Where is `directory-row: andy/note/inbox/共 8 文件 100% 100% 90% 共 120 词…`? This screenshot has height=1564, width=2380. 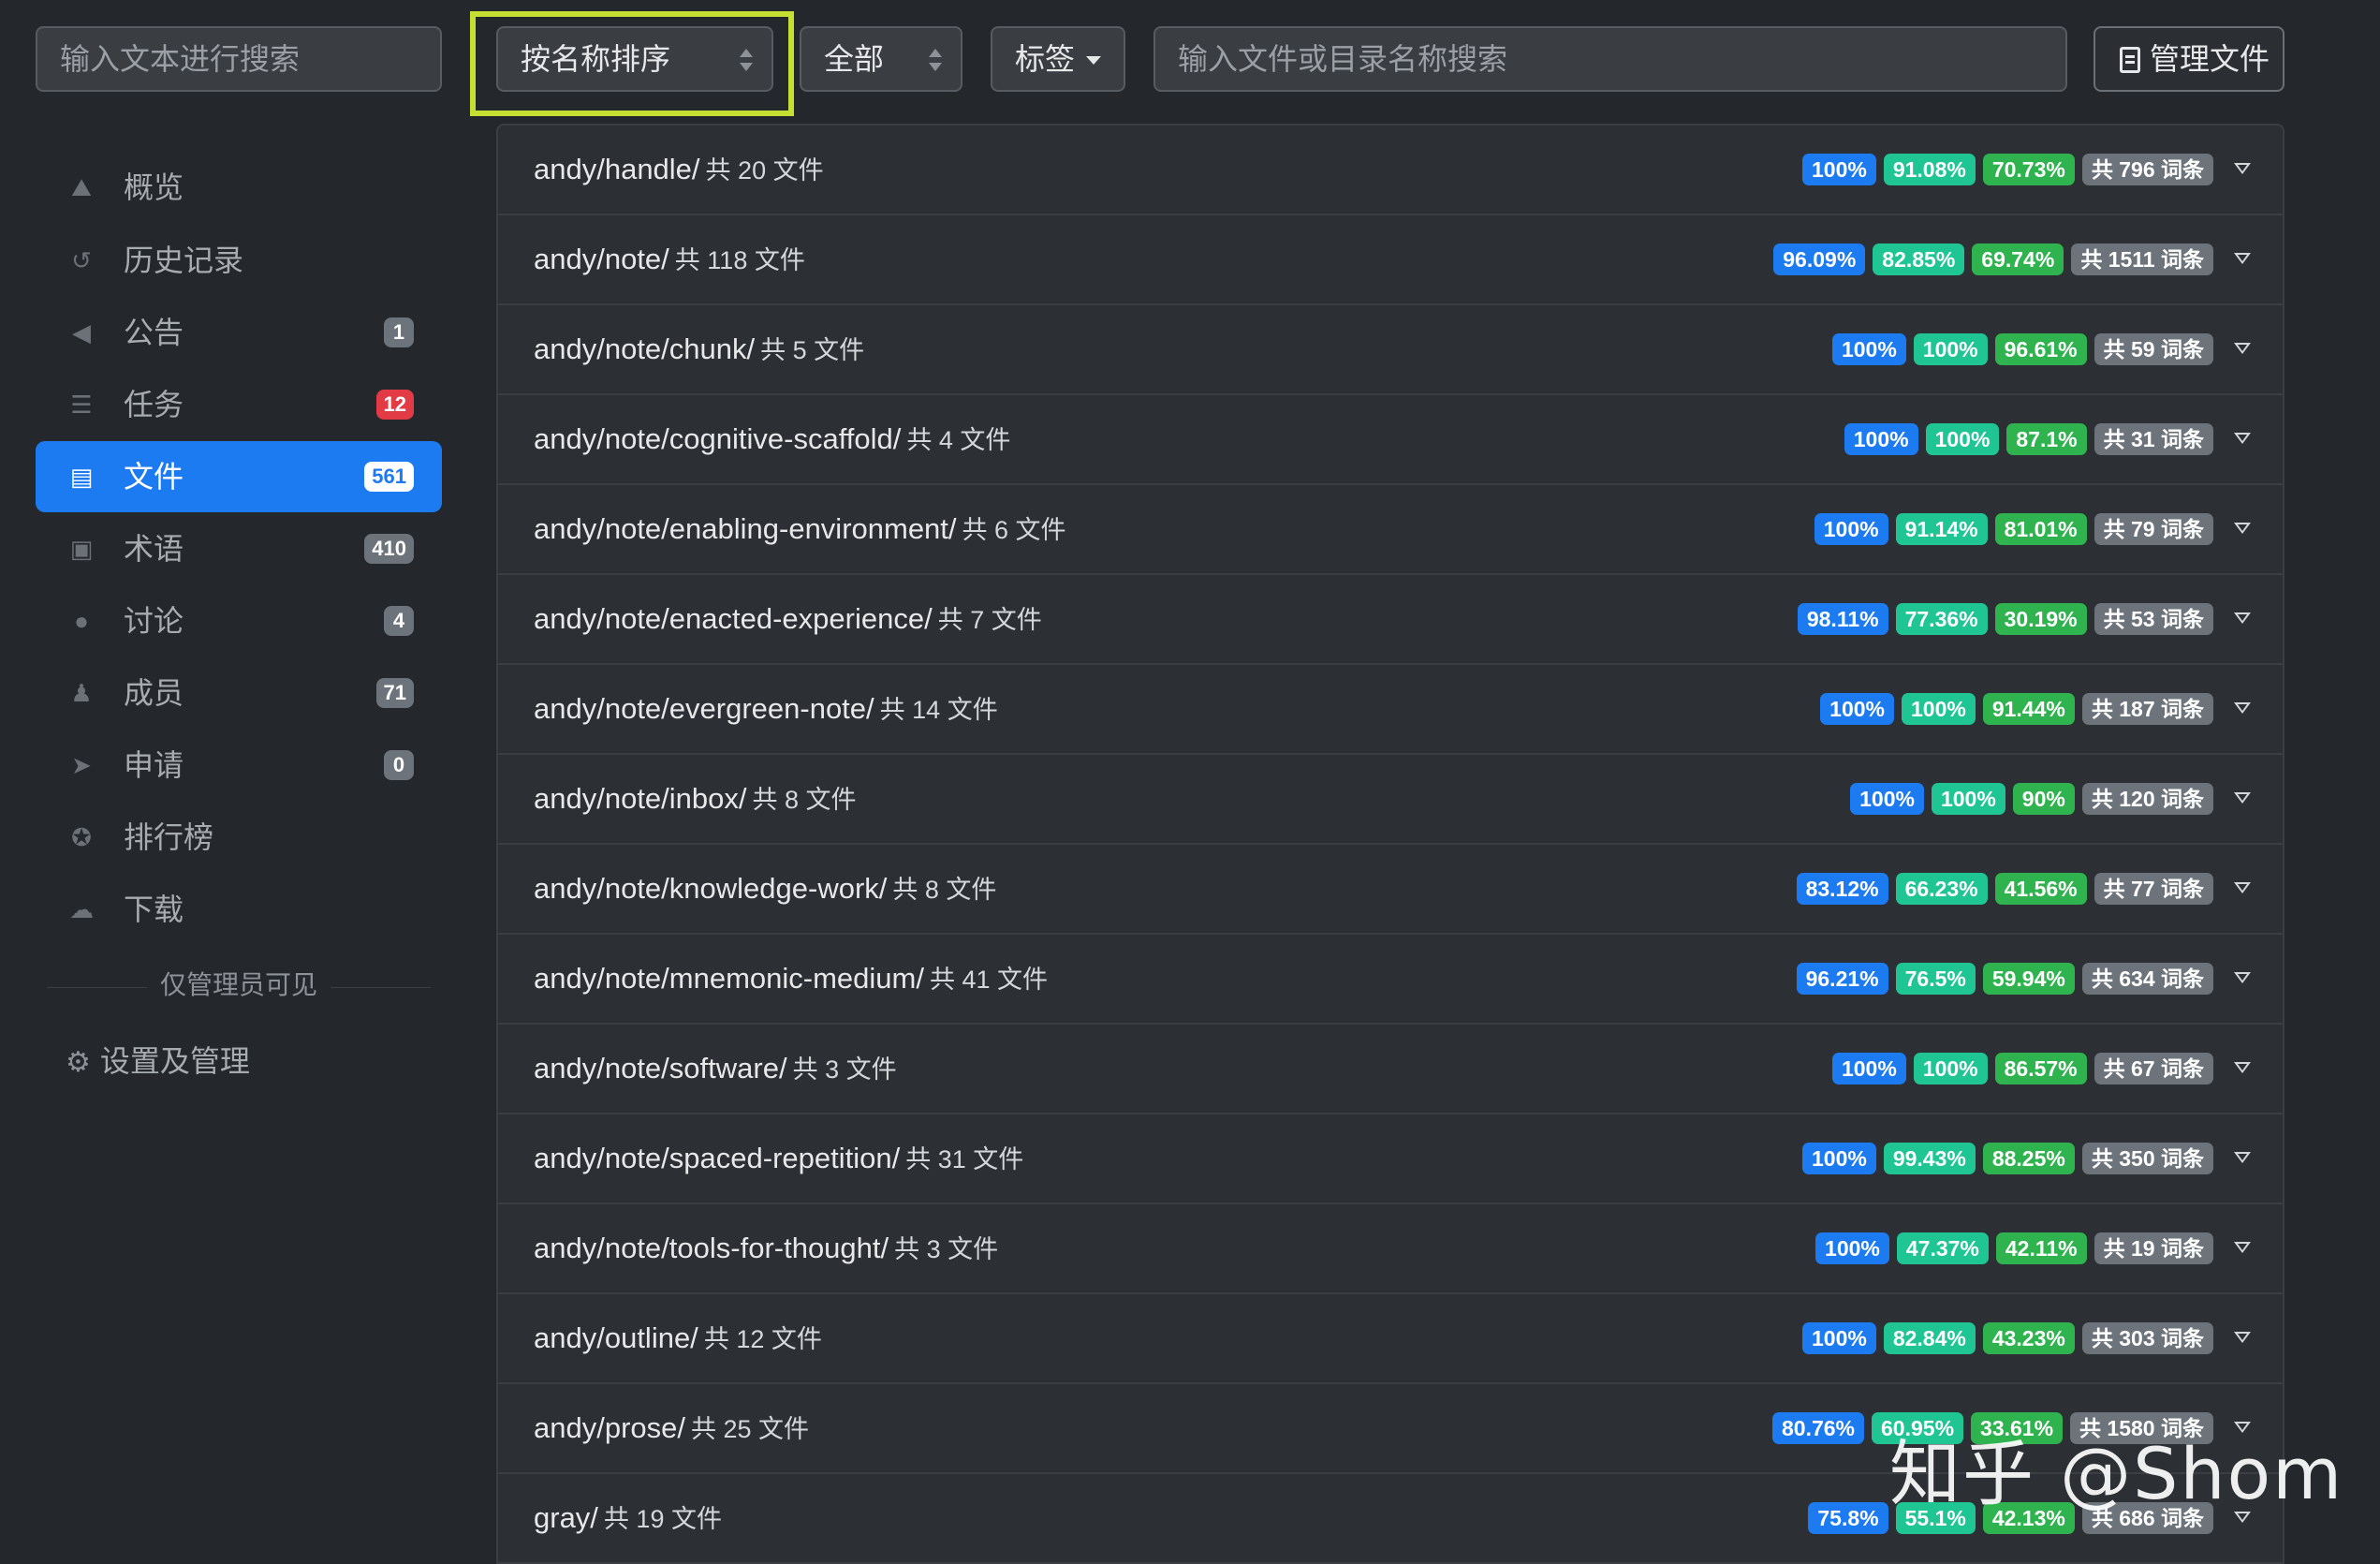 directory-row: andy/note/inbox/共 8 文件 100% 100% 90% 共 120 词… is located at coordinates (1390, 800).